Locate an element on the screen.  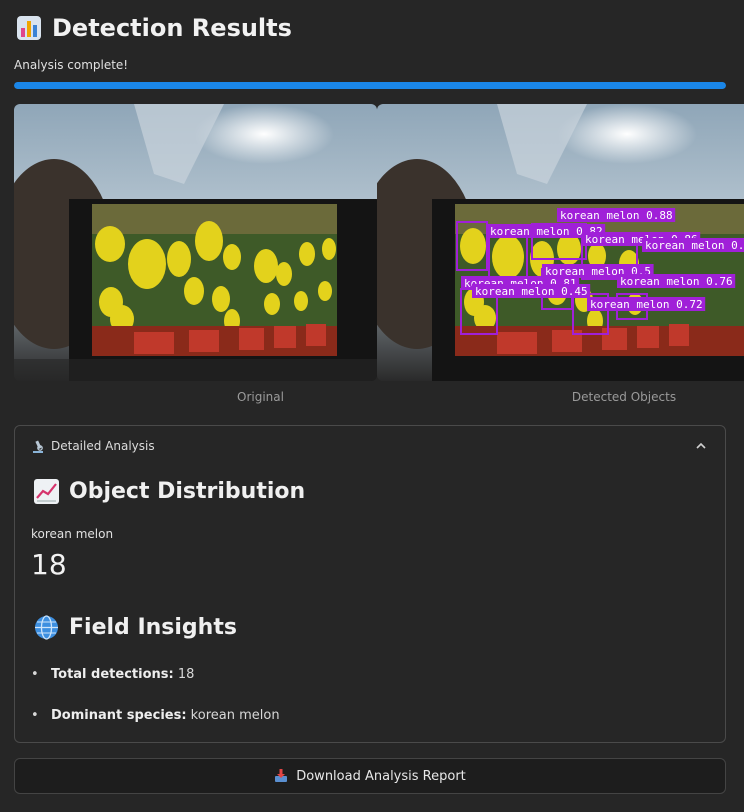
progress-bar is located at coordinates (370, 85).